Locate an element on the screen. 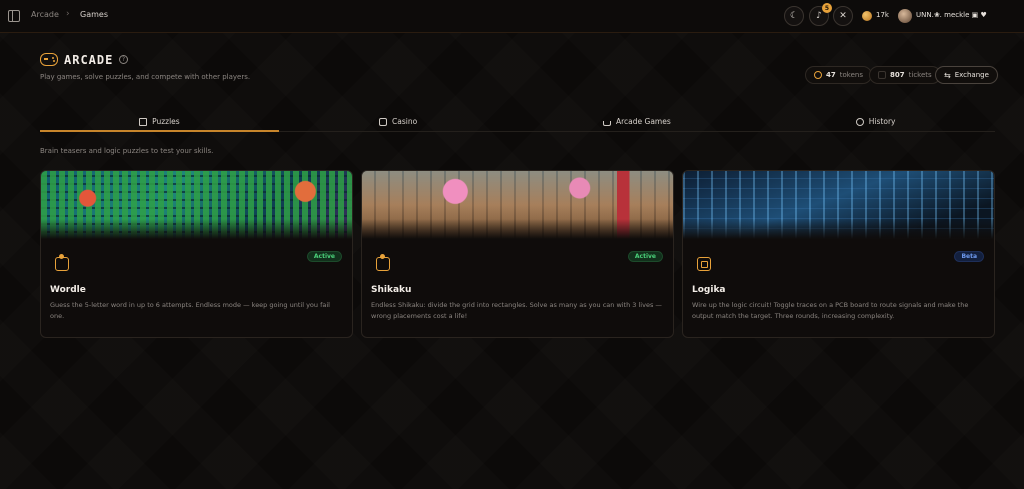 The image size is (1024, 489). help-icon: ? is located at coordinates (123, 59).